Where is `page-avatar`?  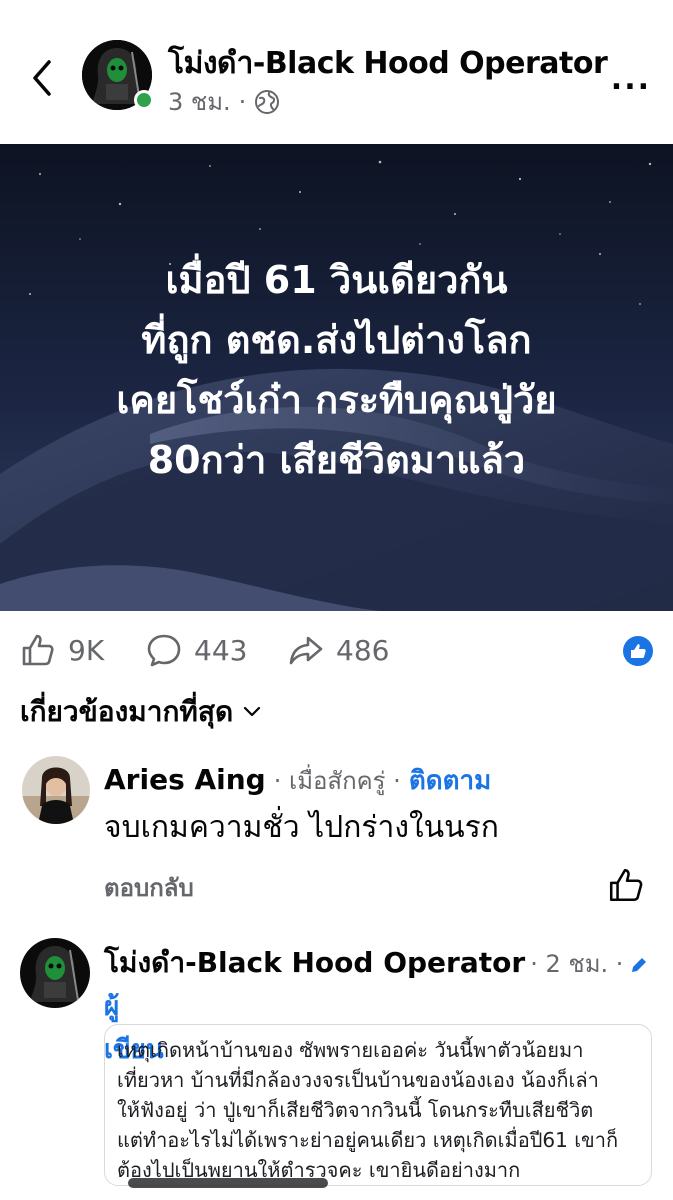
page-avatar is located at coordinates (118, 76).